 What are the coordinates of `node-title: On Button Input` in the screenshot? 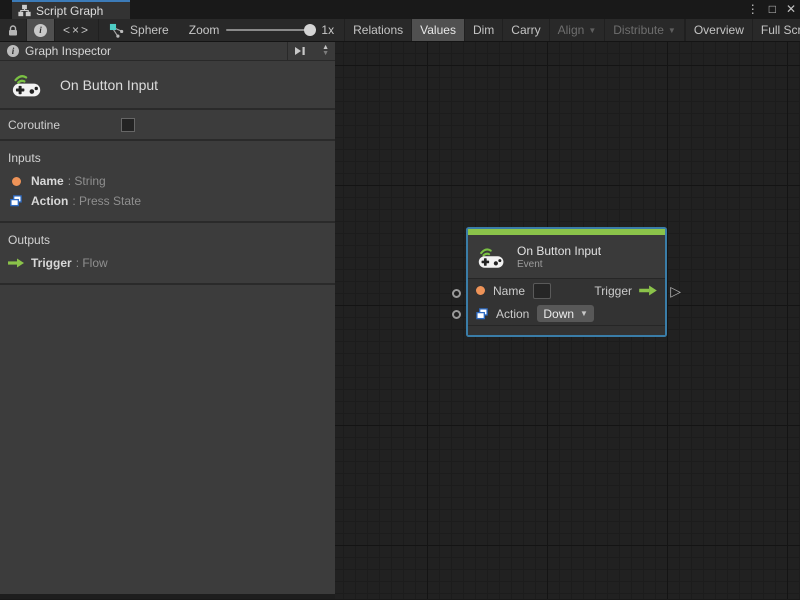 It's located at (559, 250).